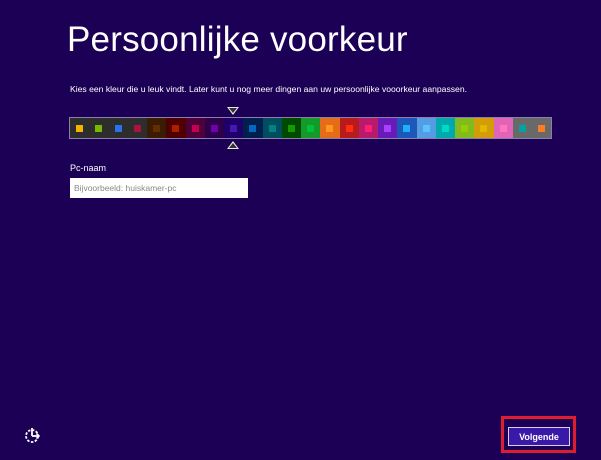  Describe the element at coordinates (88, 168) in the screenshot. I see `pc-name-label: Pc-naam` at that location.